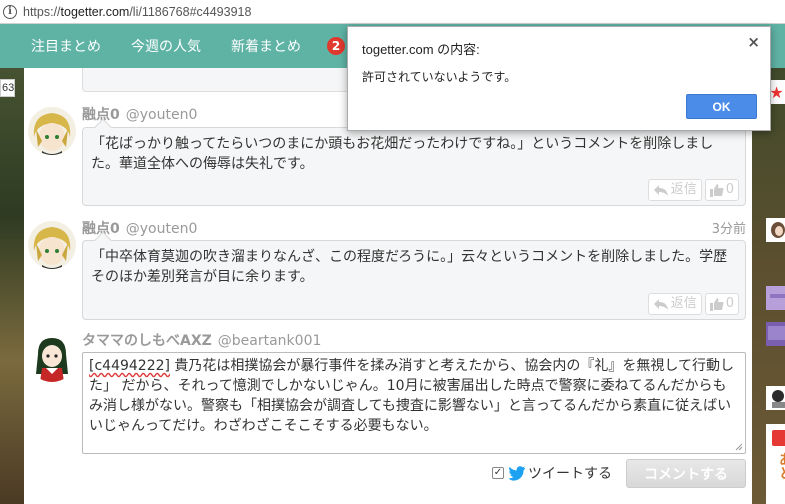  Describe the element at coordinates (66, 46) in the screenshot. I see `nav-item-featured: 注目まとめ` at that location.